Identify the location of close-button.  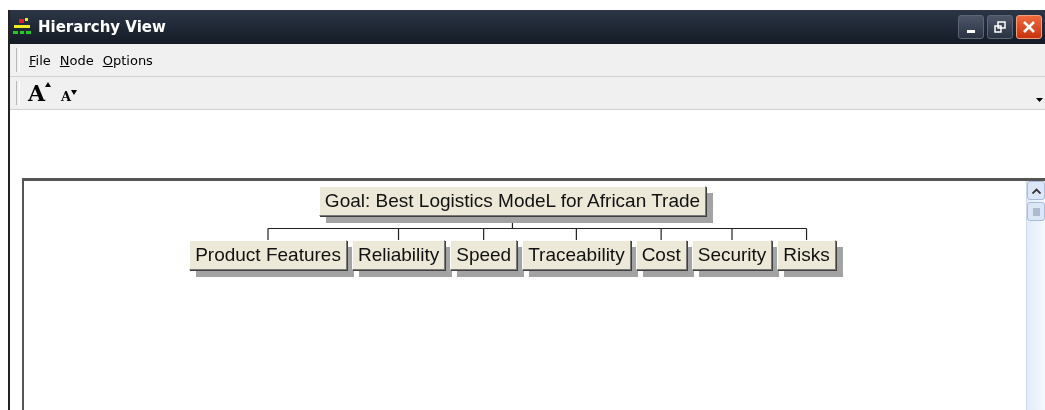
(1029, 27).